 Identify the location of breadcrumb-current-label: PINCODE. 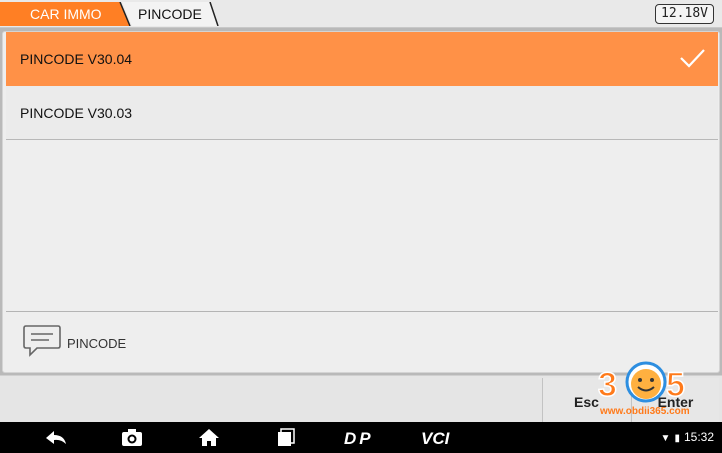
(170, 14).